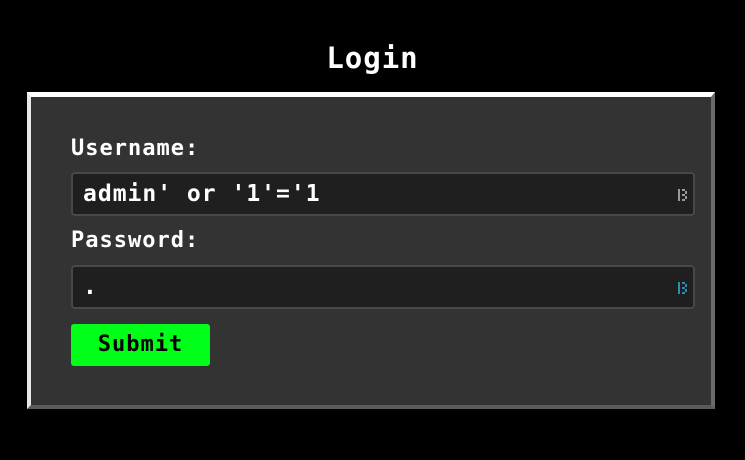  Describe the element at coordinates (202, 194) in the screenshot. I see `username-value: admin' or '1'='1` at that location.